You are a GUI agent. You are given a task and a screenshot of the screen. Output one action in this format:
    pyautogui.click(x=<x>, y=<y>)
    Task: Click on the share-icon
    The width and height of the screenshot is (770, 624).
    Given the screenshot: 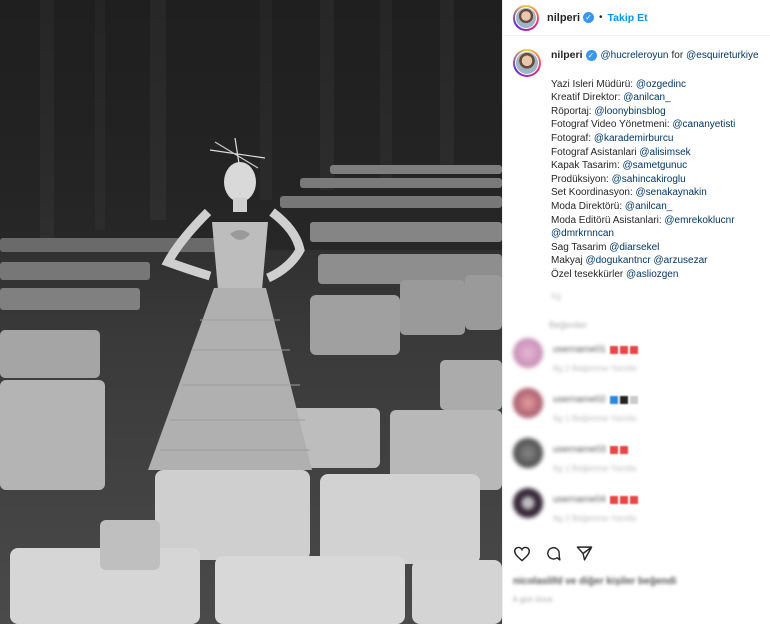 What is the action you would take?
    pyautogui.click(x=584, y=553)
    